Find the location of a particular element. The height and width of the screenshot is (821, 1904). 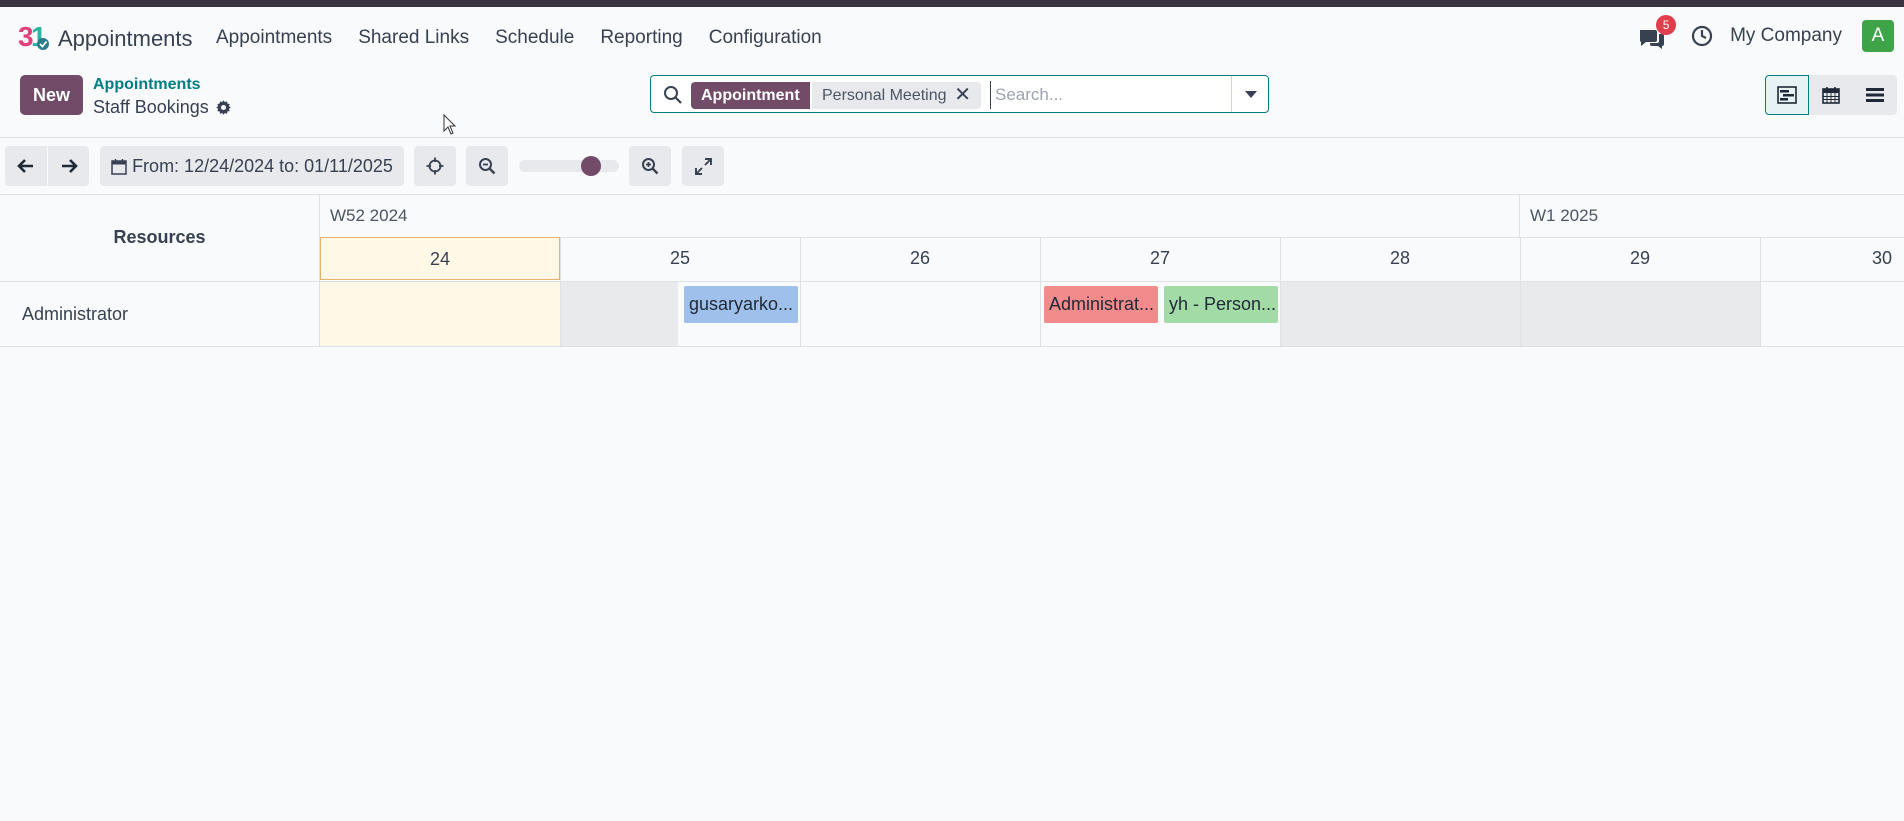

view-switcher is located at coordinates (1831, 95).